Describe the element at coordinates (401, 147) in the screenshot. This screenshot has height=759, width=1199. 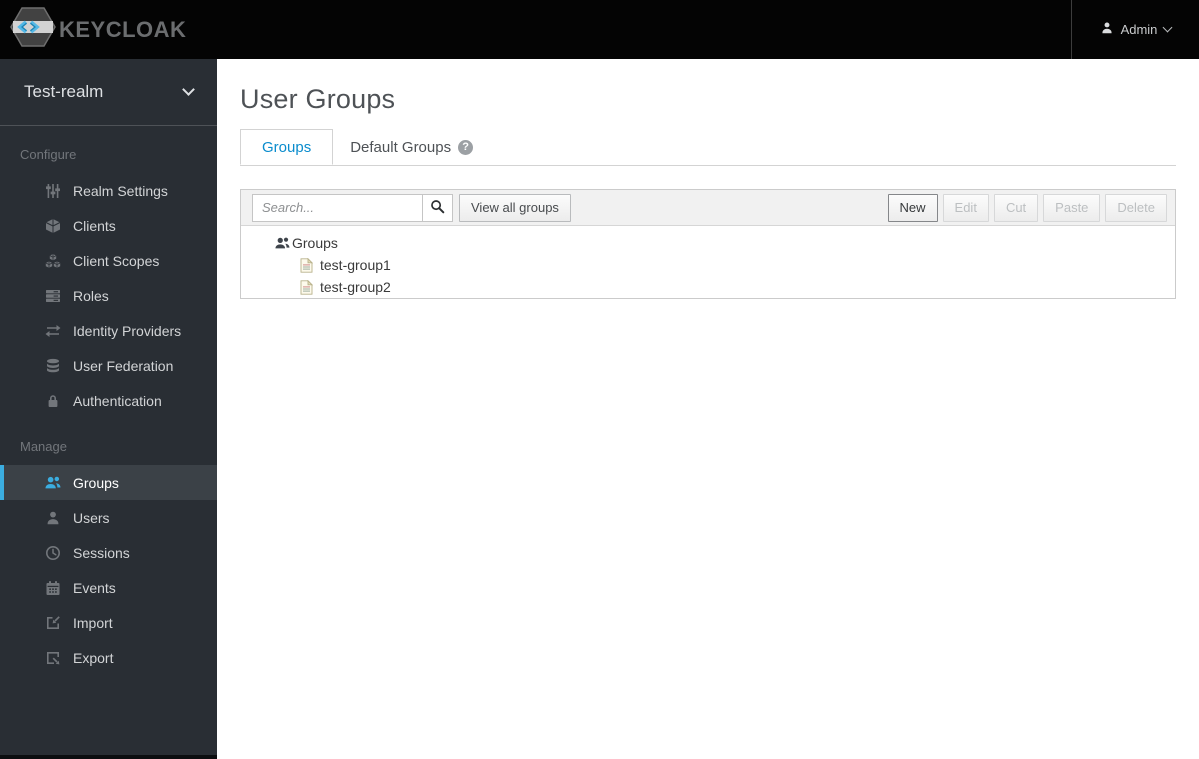
I see `tab-label: Default Groups` at that location.